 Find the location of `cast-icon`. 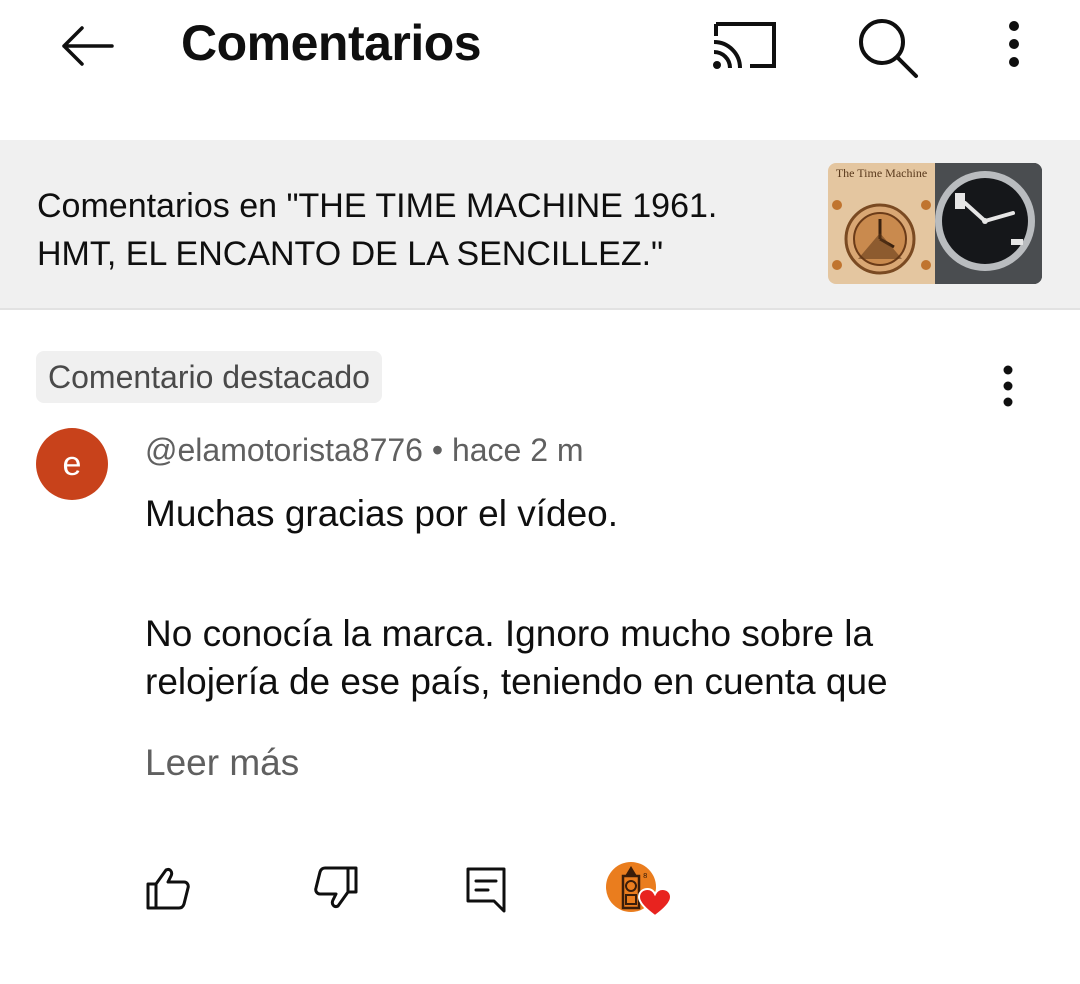

cast-icon is located at coordinates (744, 45).